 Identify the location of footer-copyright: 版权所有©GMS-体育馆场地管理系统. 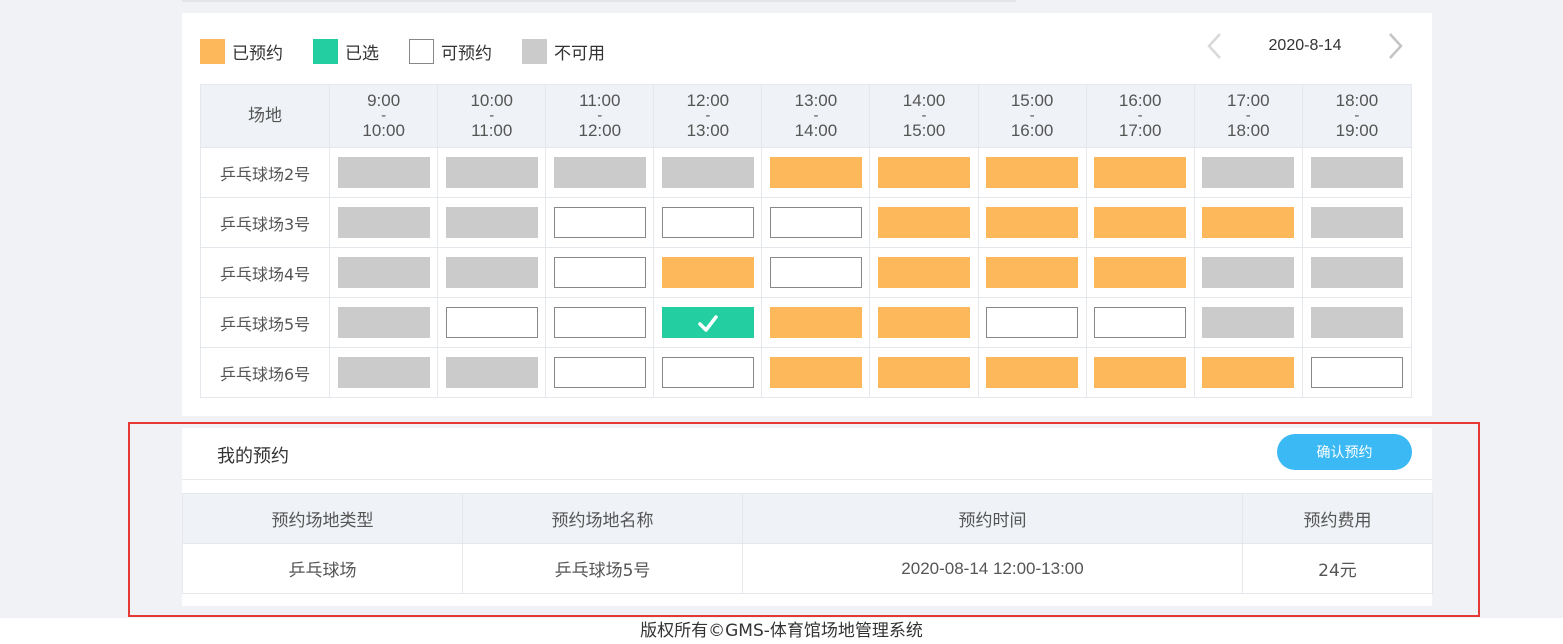
(781, 631).